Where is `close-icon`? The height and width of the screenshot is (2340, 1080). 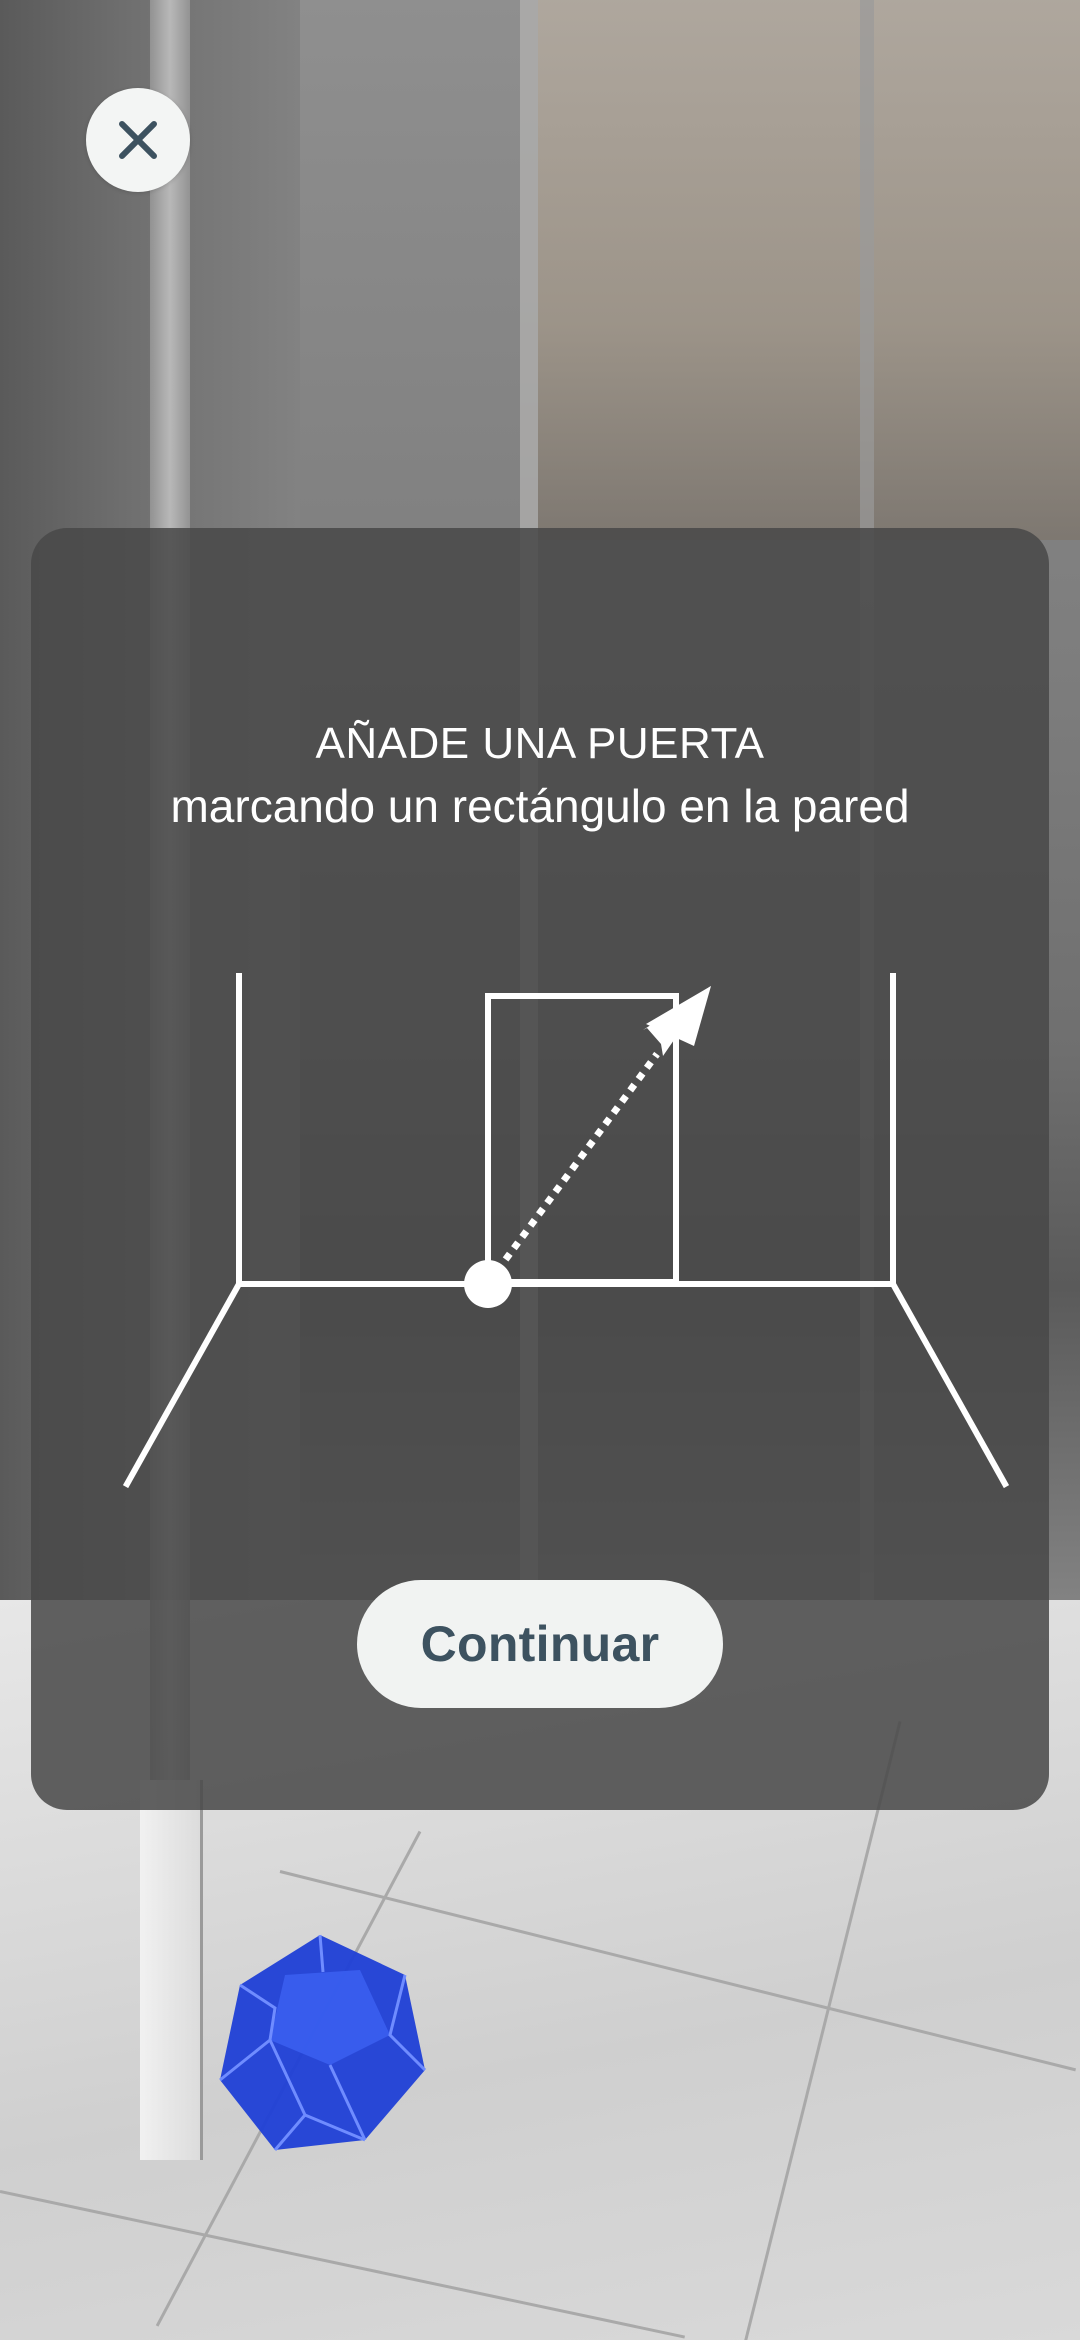
close-icon is located at coordinates (138, 140).